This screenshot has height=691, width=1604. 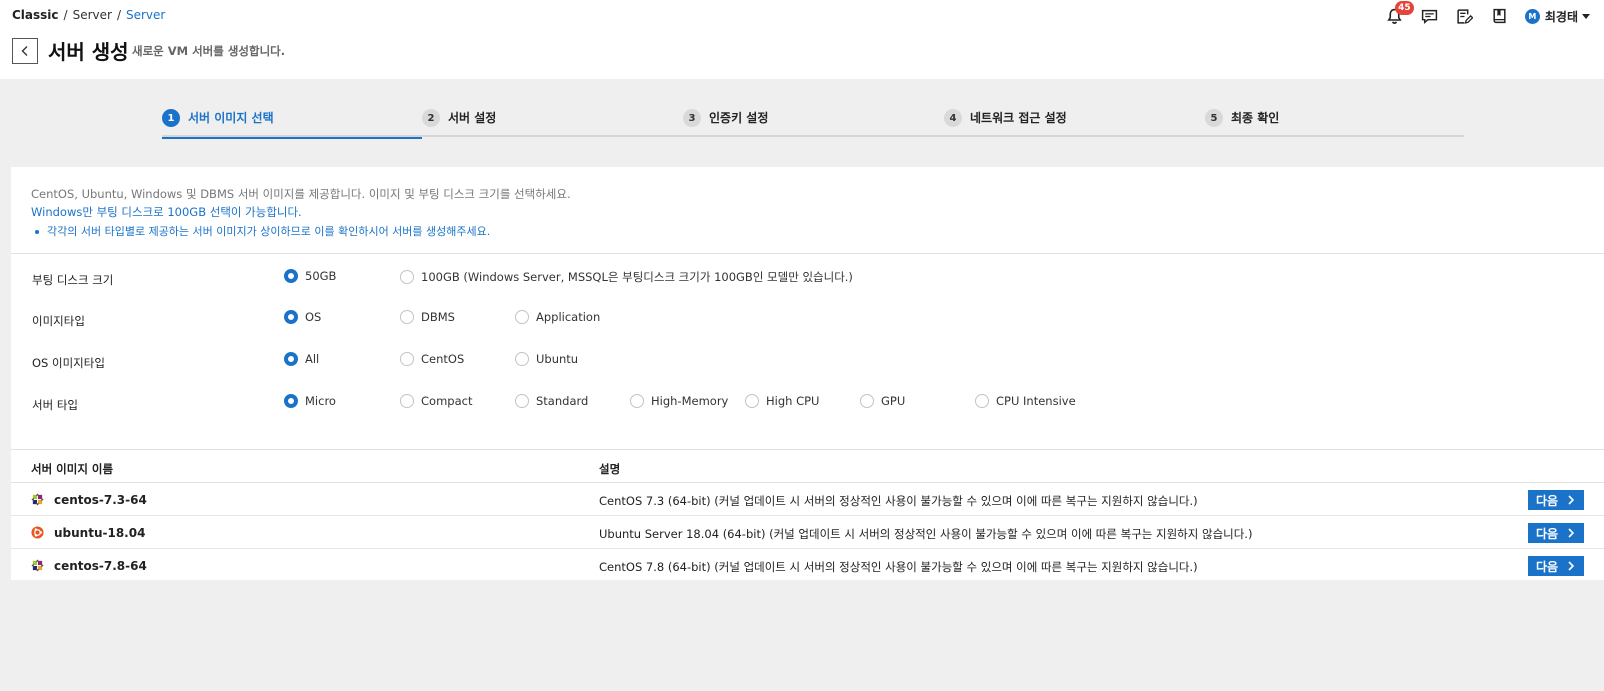 I want to click on radio-label: 50GB, so click(x=321, y=276).